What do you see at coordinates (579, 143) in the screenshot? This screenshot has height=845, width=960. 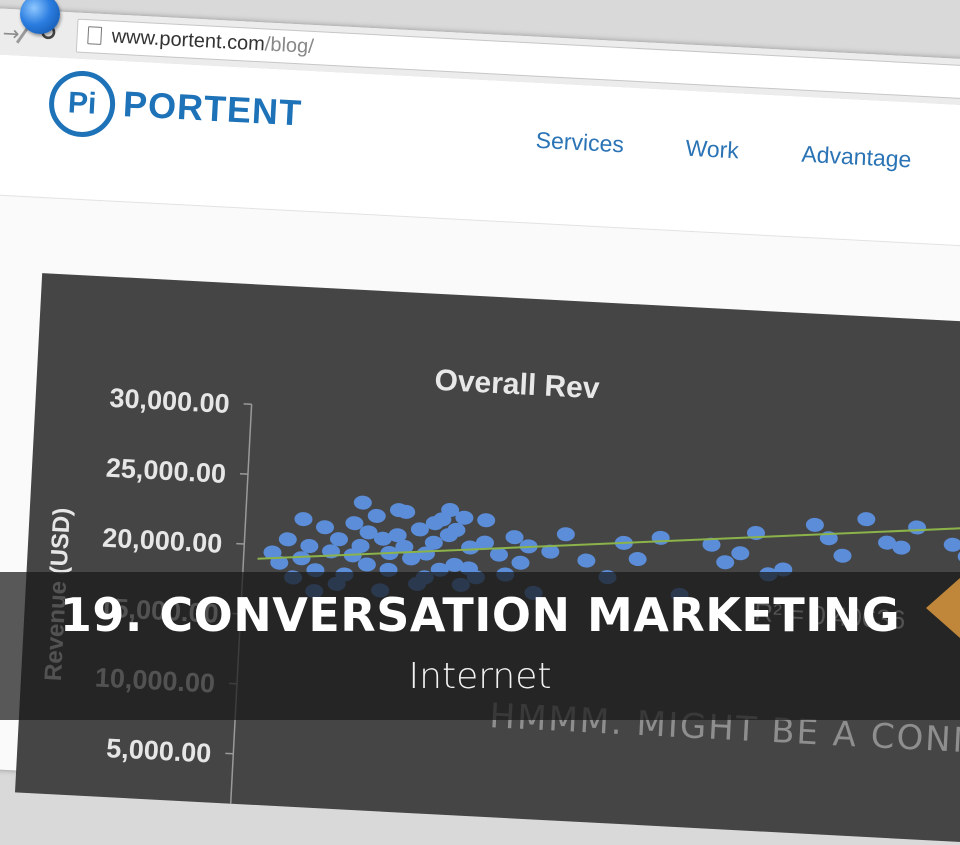 I see `nav-services: Services` at bounding box center [579, 143].